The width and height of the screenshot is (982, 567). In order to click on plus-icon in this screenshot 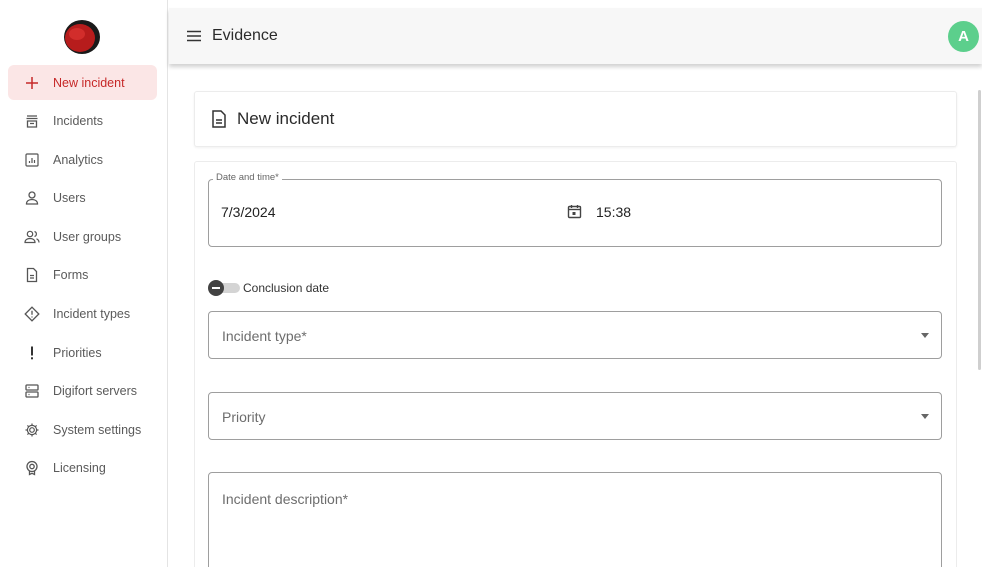, I will do `click(32, 83)`.